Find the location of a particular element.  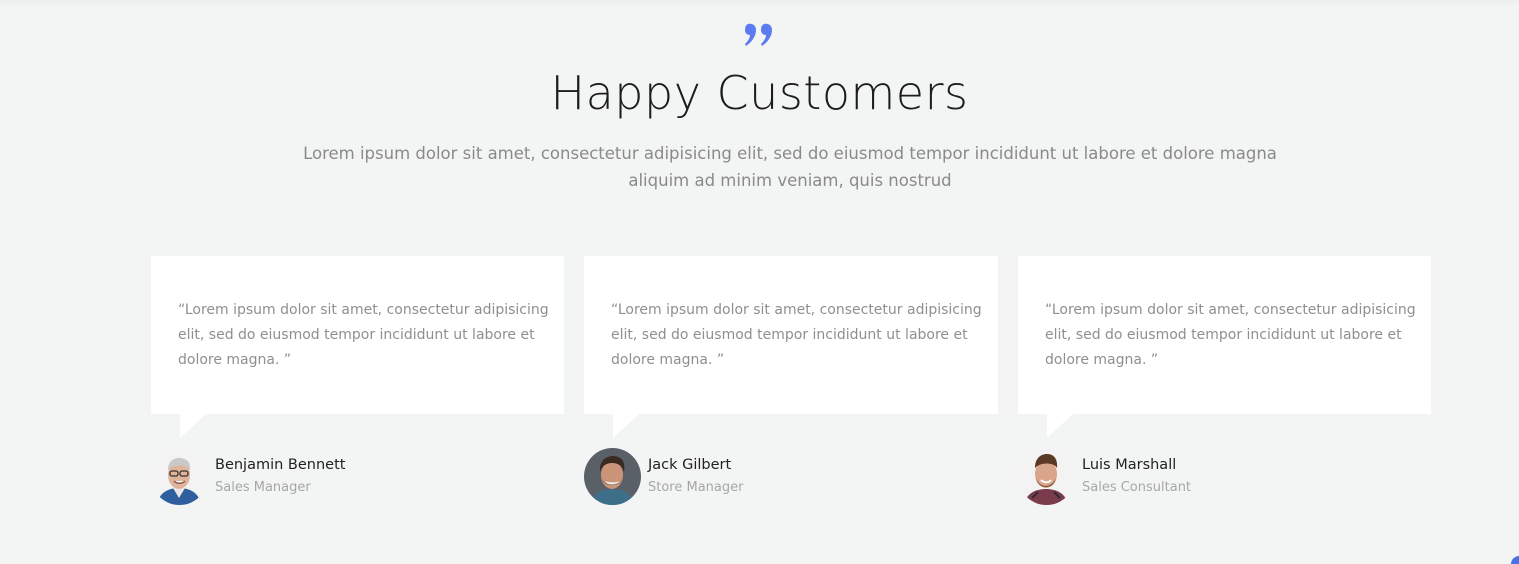

section-title: Happy Customers is located at coordinates (759, 93).